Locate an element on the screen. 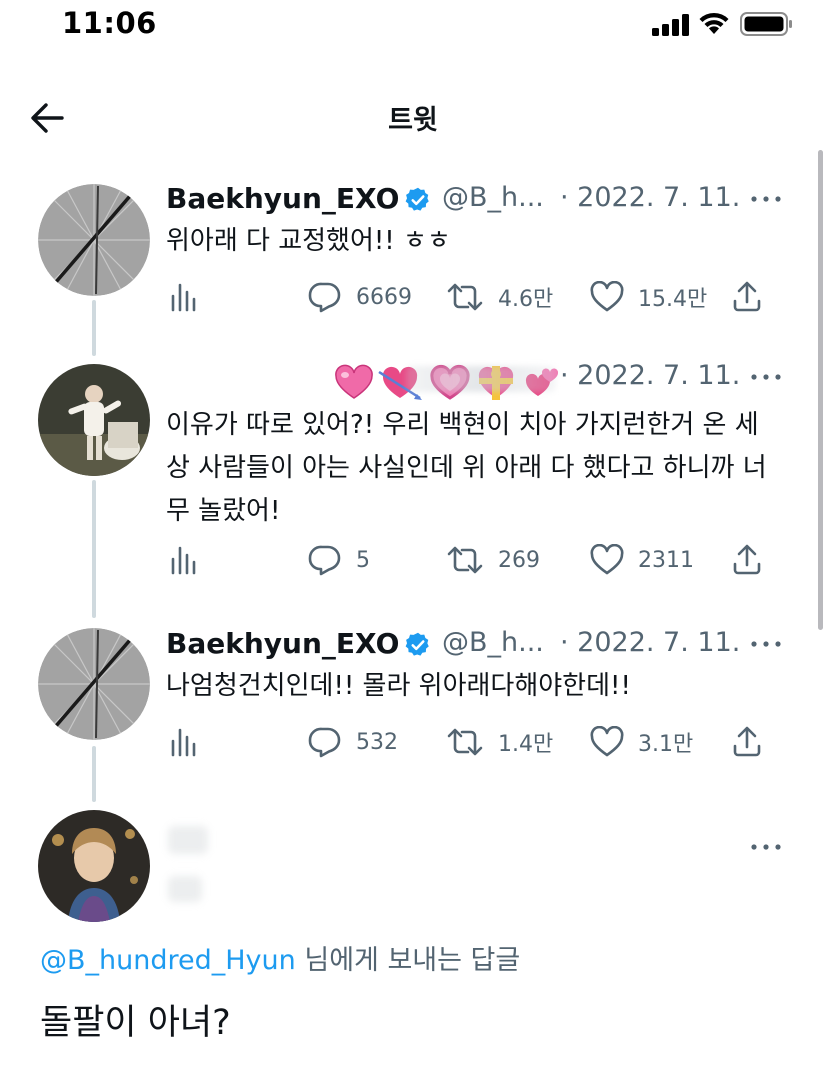  like-count: 15.4만 is located at coordinates (673, 299).